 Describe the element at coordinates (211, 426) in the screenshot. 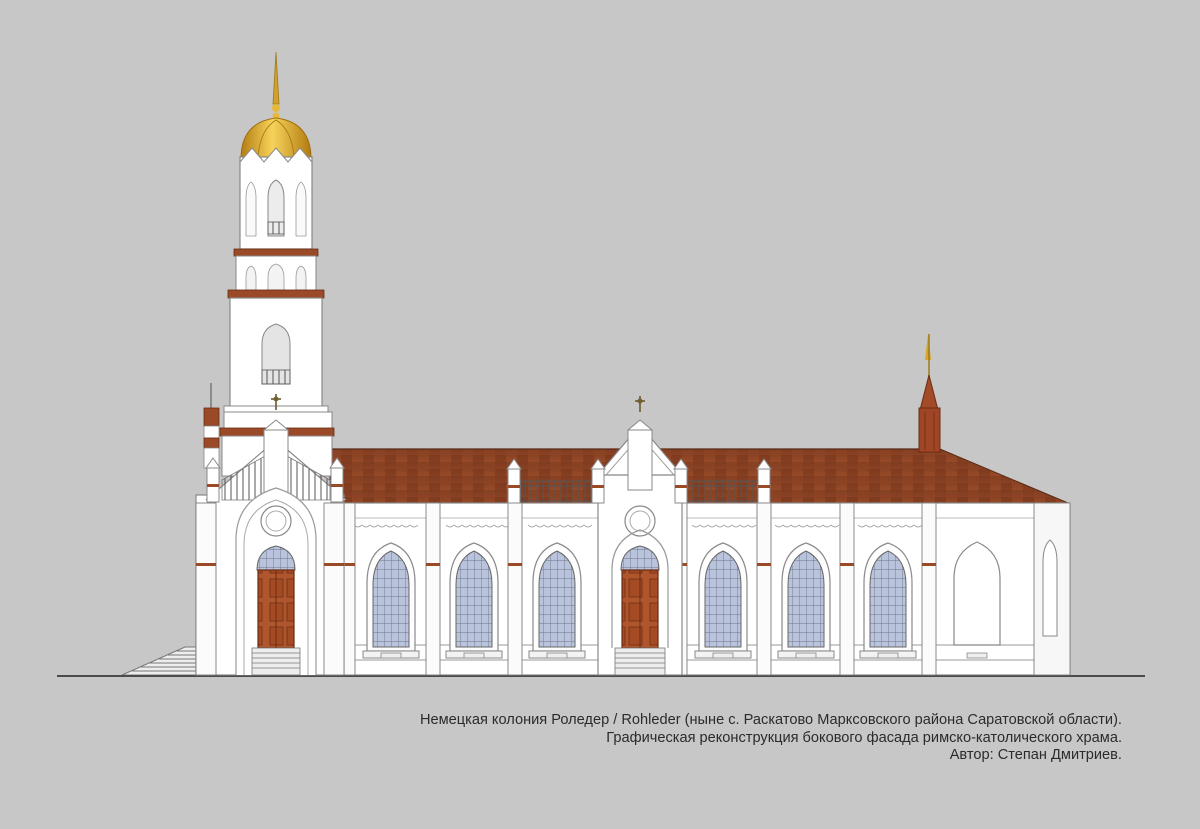

I see `left-turret` at that location.